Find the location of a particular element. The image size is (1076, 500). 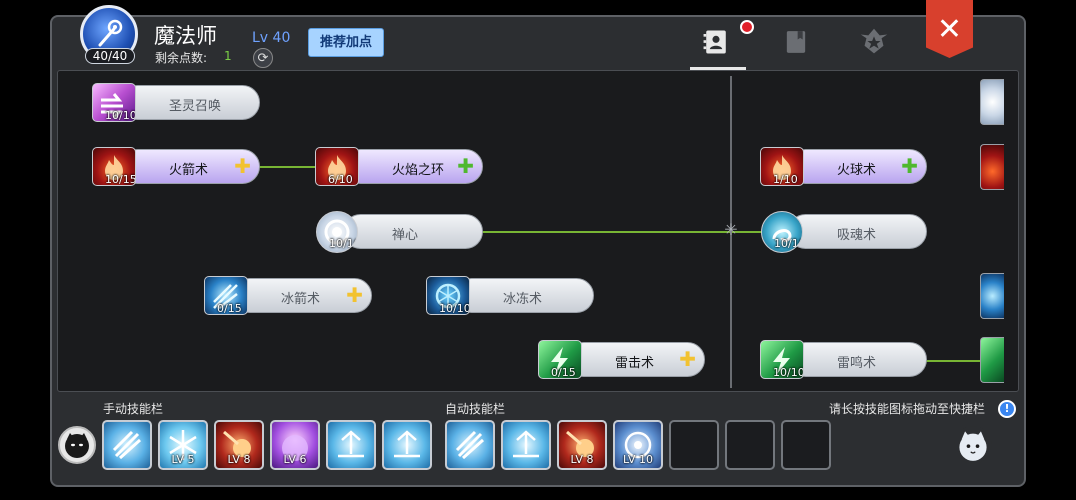

skill-node-fireball: 火球术 ✚ 1/10 is located at coordinates (843, 166).